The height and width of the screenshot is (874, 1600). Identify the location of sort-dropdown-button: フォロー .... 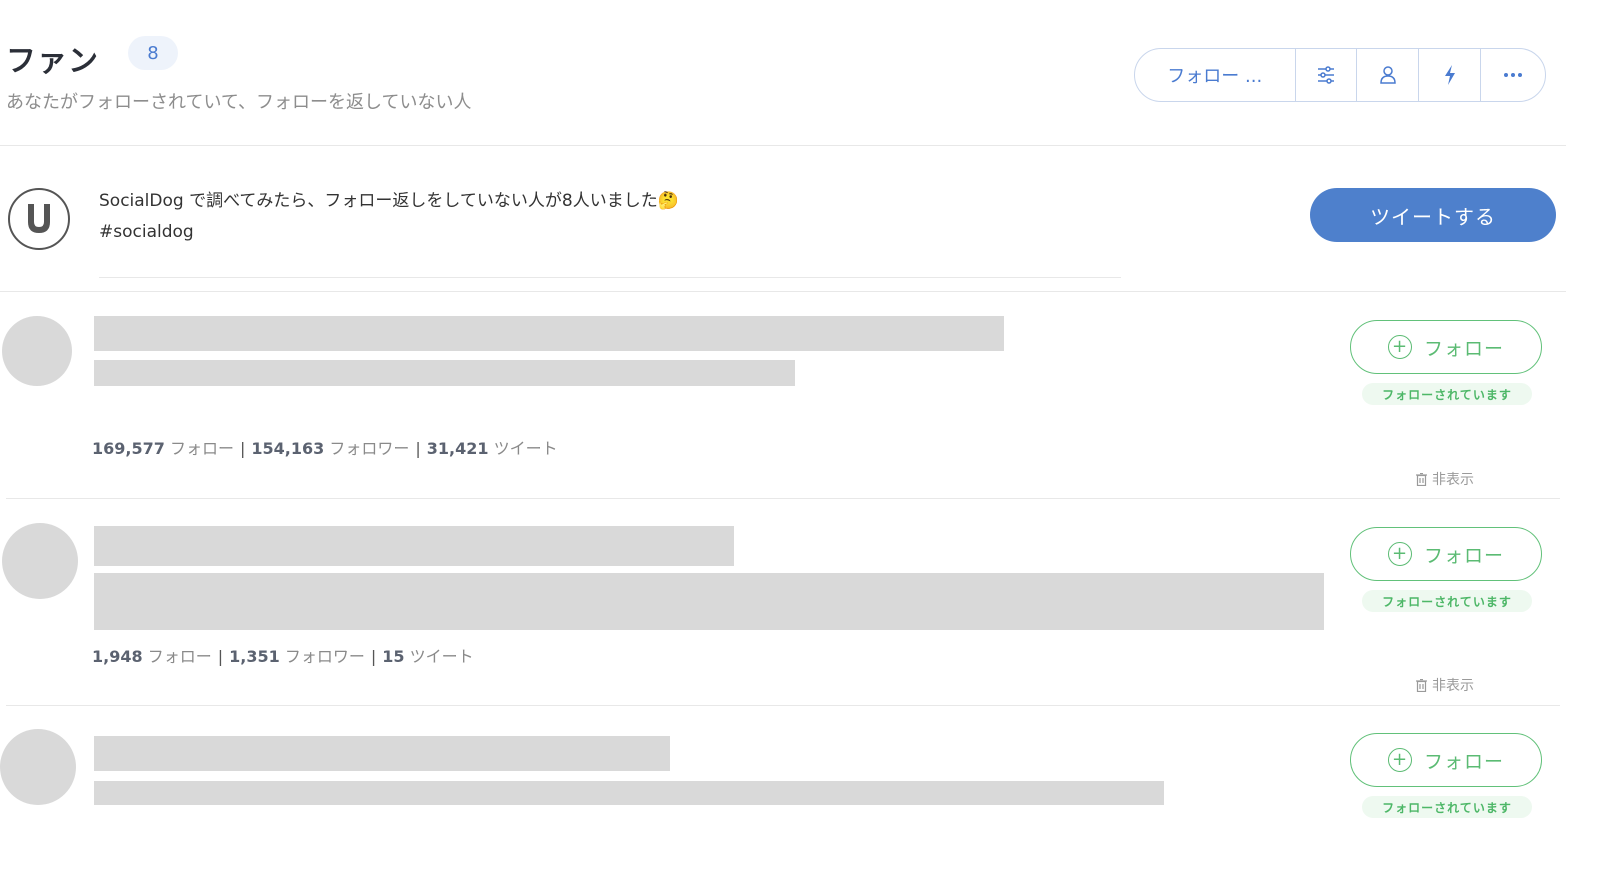
(1215, 75).